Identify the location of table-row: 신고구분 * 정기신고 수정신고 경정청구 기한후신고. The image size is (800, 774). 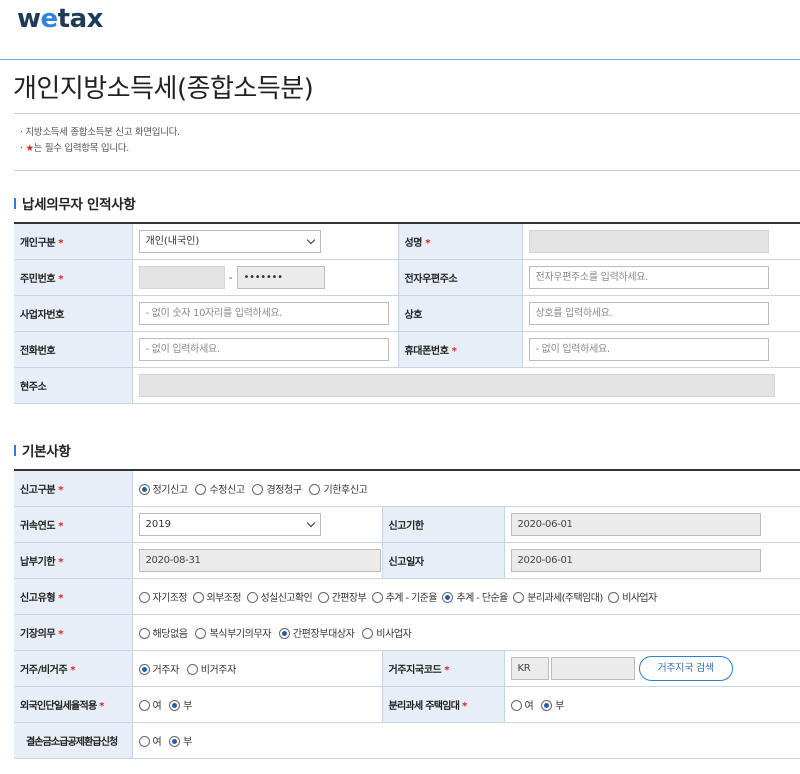
(407, 488).